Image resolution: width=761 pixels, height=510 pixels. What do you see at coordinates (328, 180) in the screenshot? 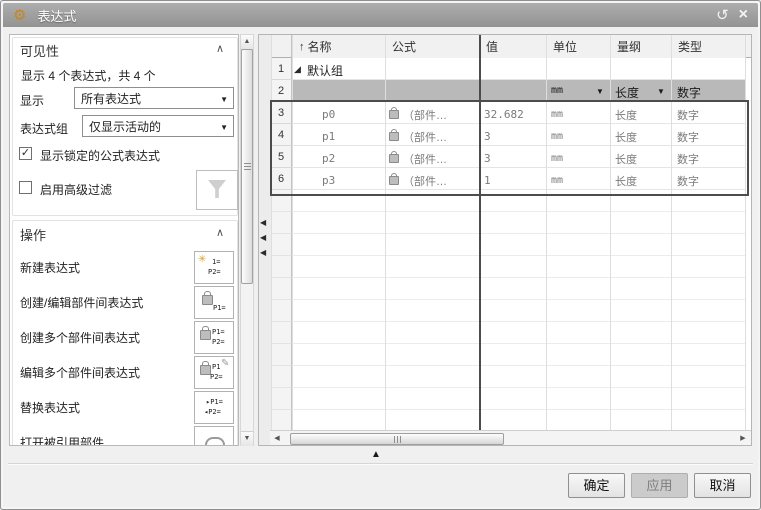
I see `expression-name-cell: p3` at bounding box center [328, 180].